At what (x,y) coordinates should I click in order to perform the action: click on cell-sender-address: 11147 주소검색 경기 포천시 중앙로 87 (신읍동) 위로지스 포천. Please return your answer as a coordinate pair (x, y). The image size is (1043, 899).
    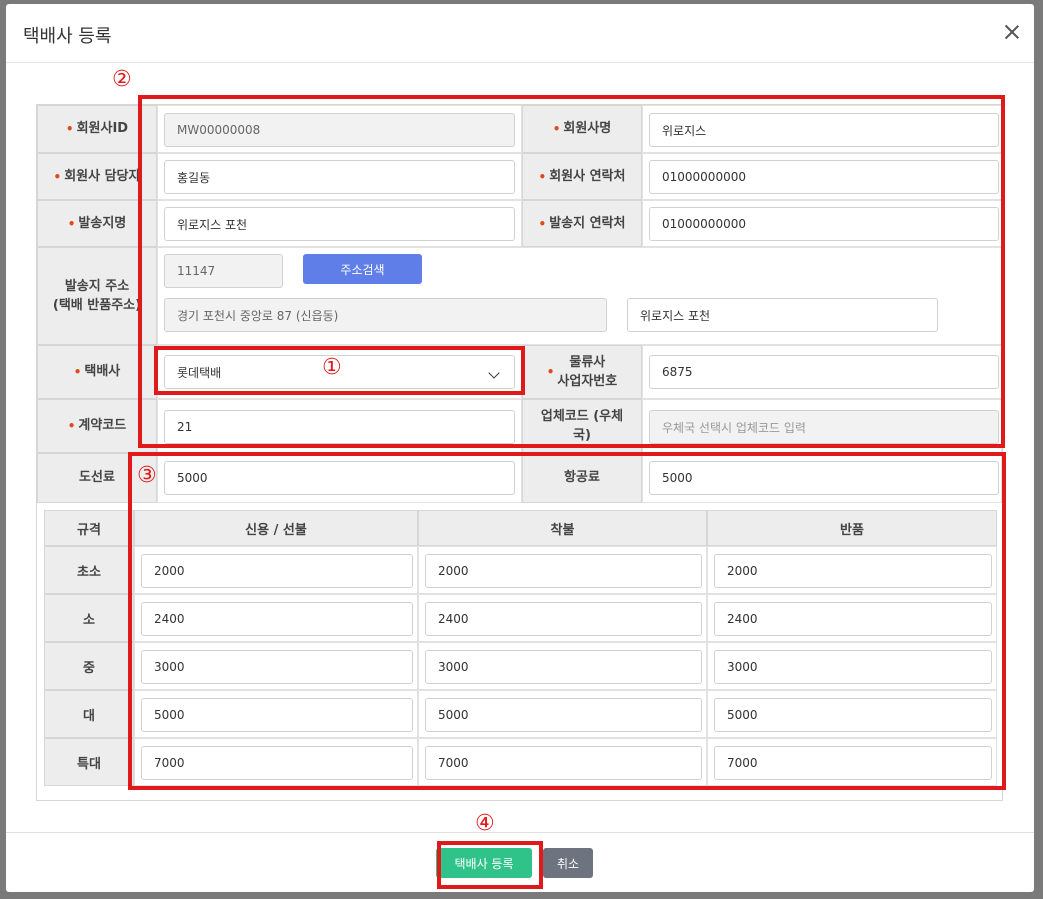
    Looking at the image, I should click on (579, 296).